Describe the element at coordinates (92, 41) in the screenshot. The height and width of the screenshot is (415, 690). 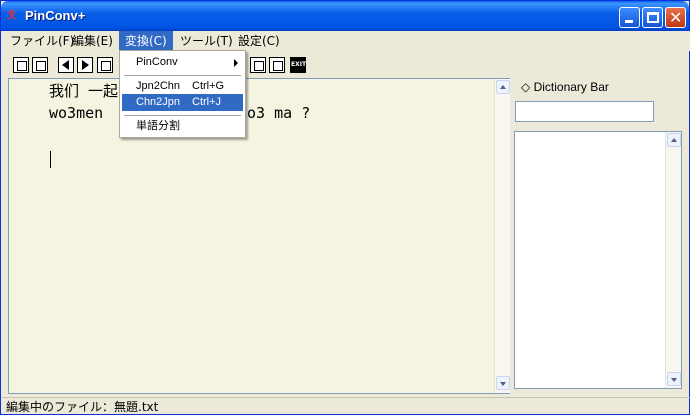
I see `menu-edit: 編集(E)` at that location.